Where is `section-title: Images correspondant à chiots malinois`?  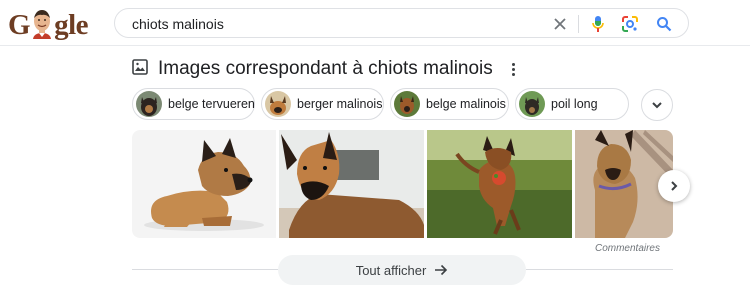 section-title: Images correspondant à chiots malinois is located at coordinates (325, 68).